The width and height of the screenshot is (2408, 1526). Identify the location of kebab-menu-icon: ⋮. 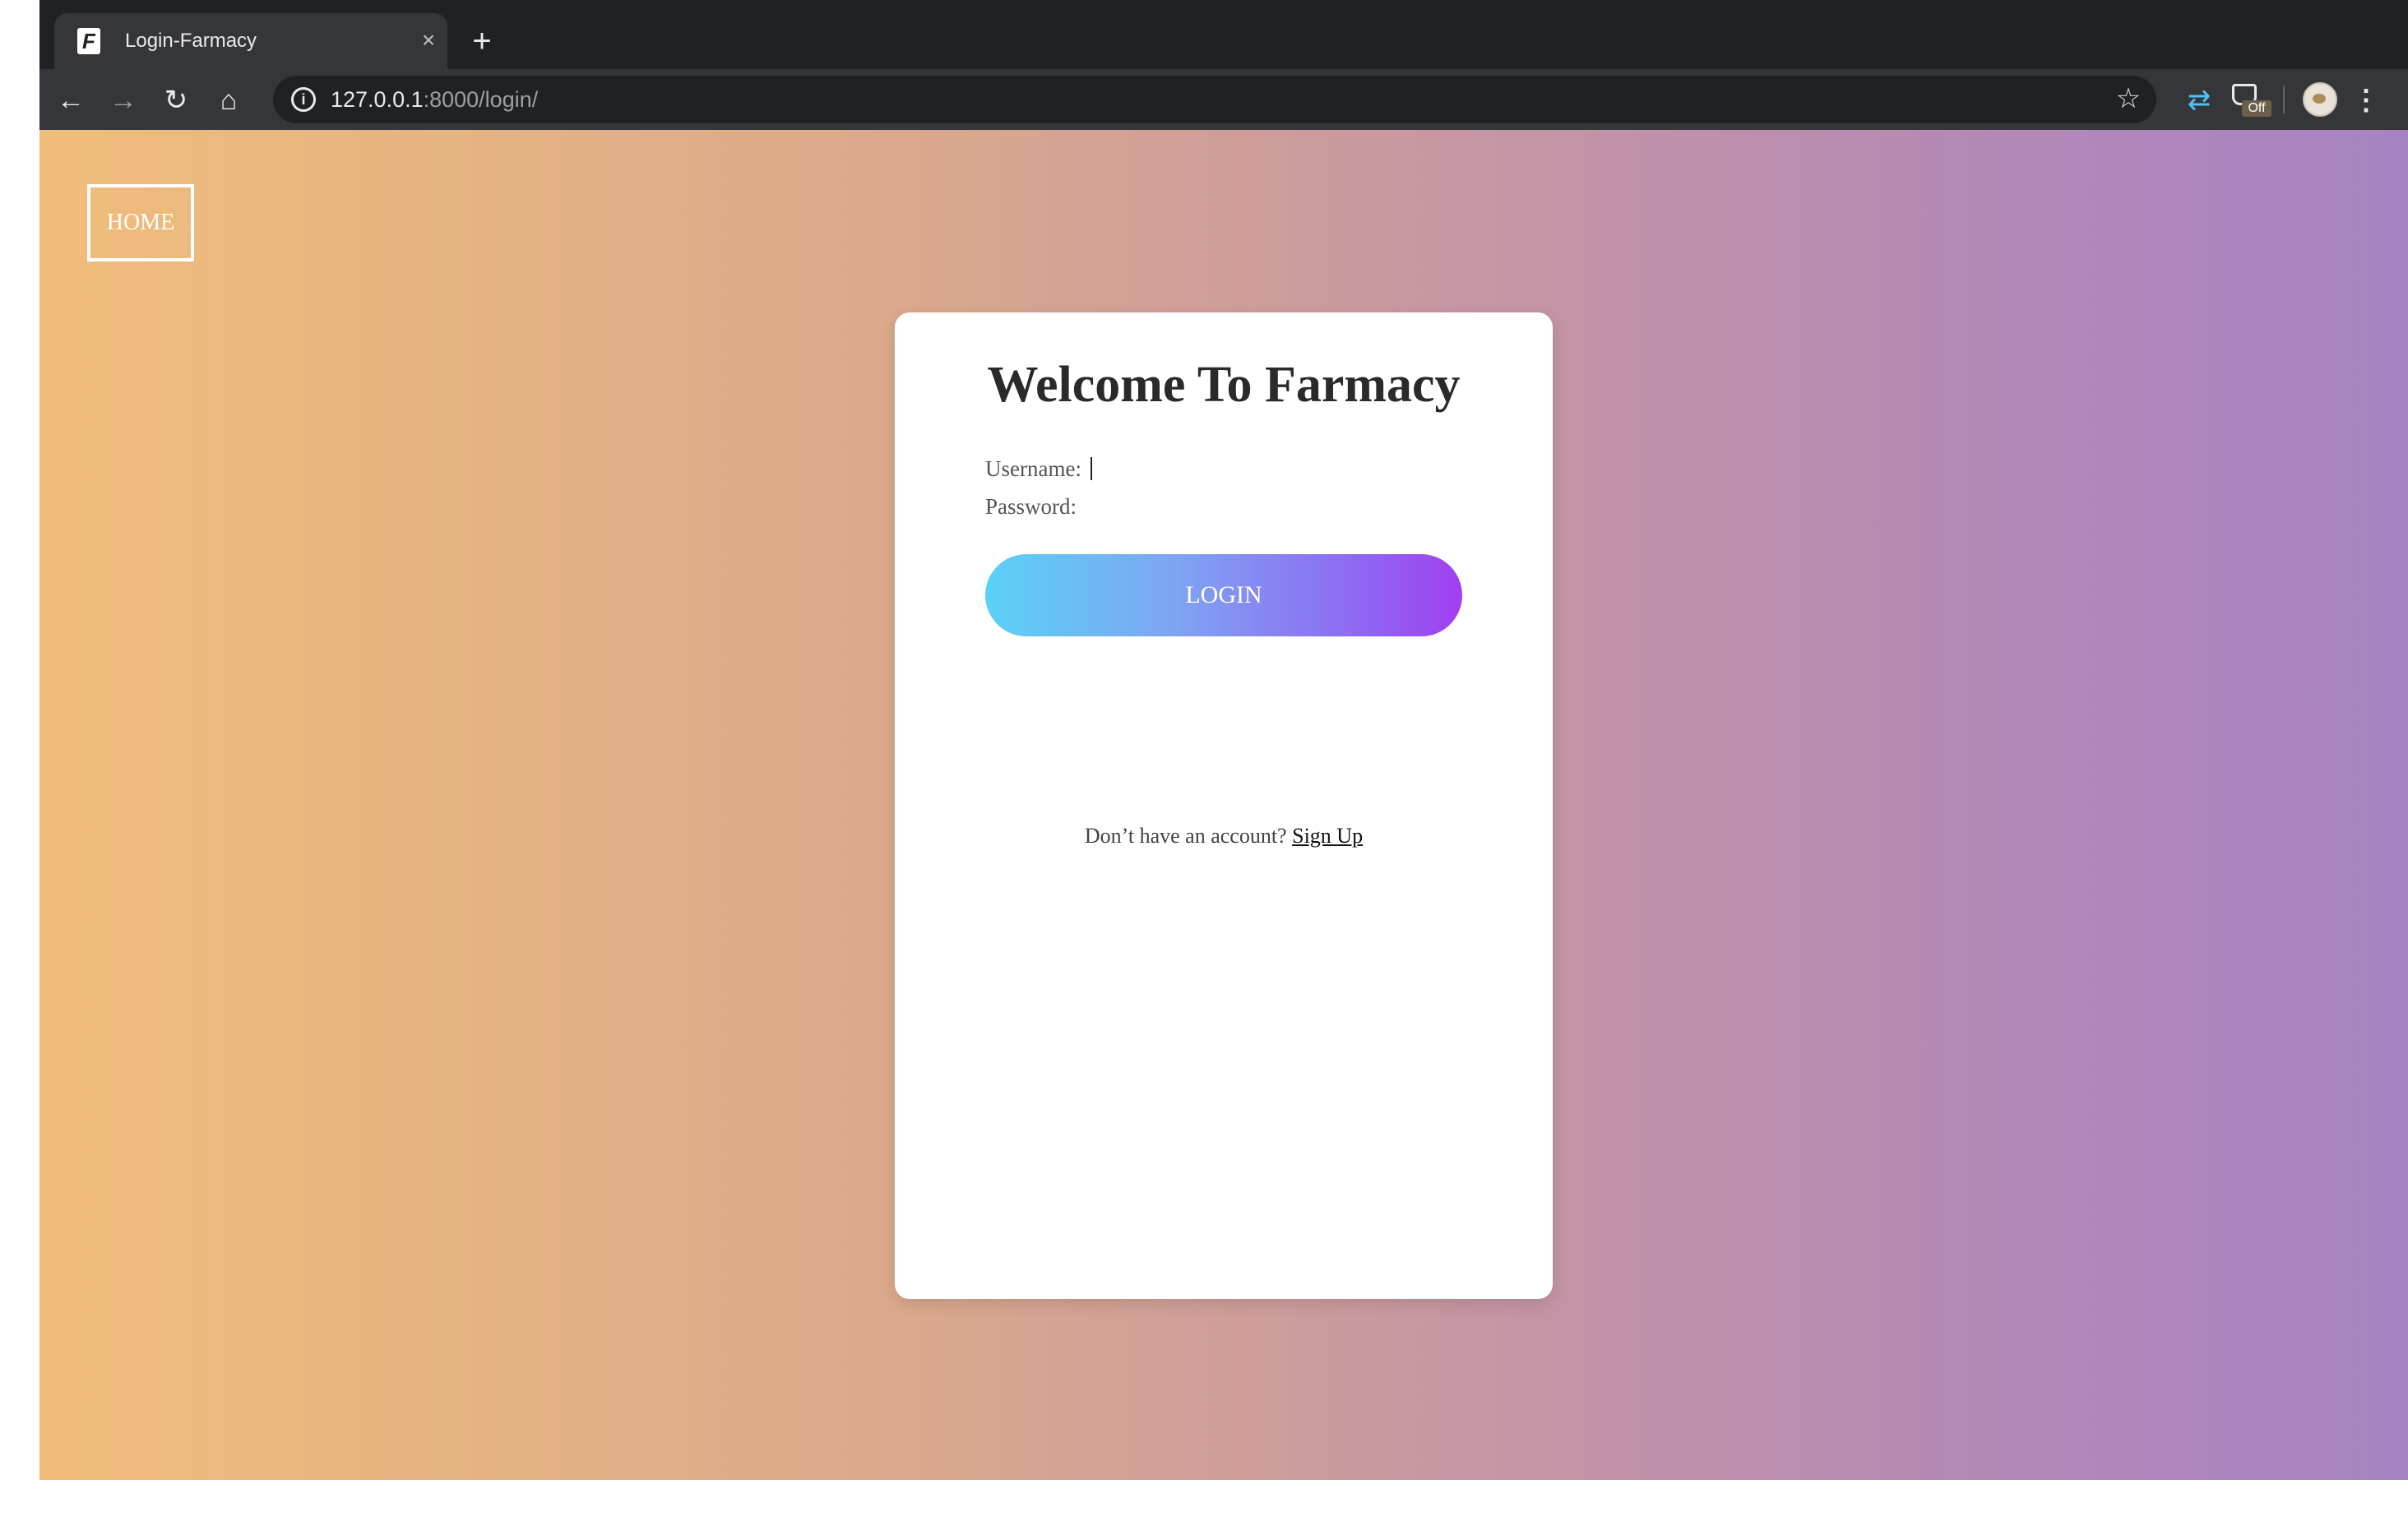
(2366, 100).